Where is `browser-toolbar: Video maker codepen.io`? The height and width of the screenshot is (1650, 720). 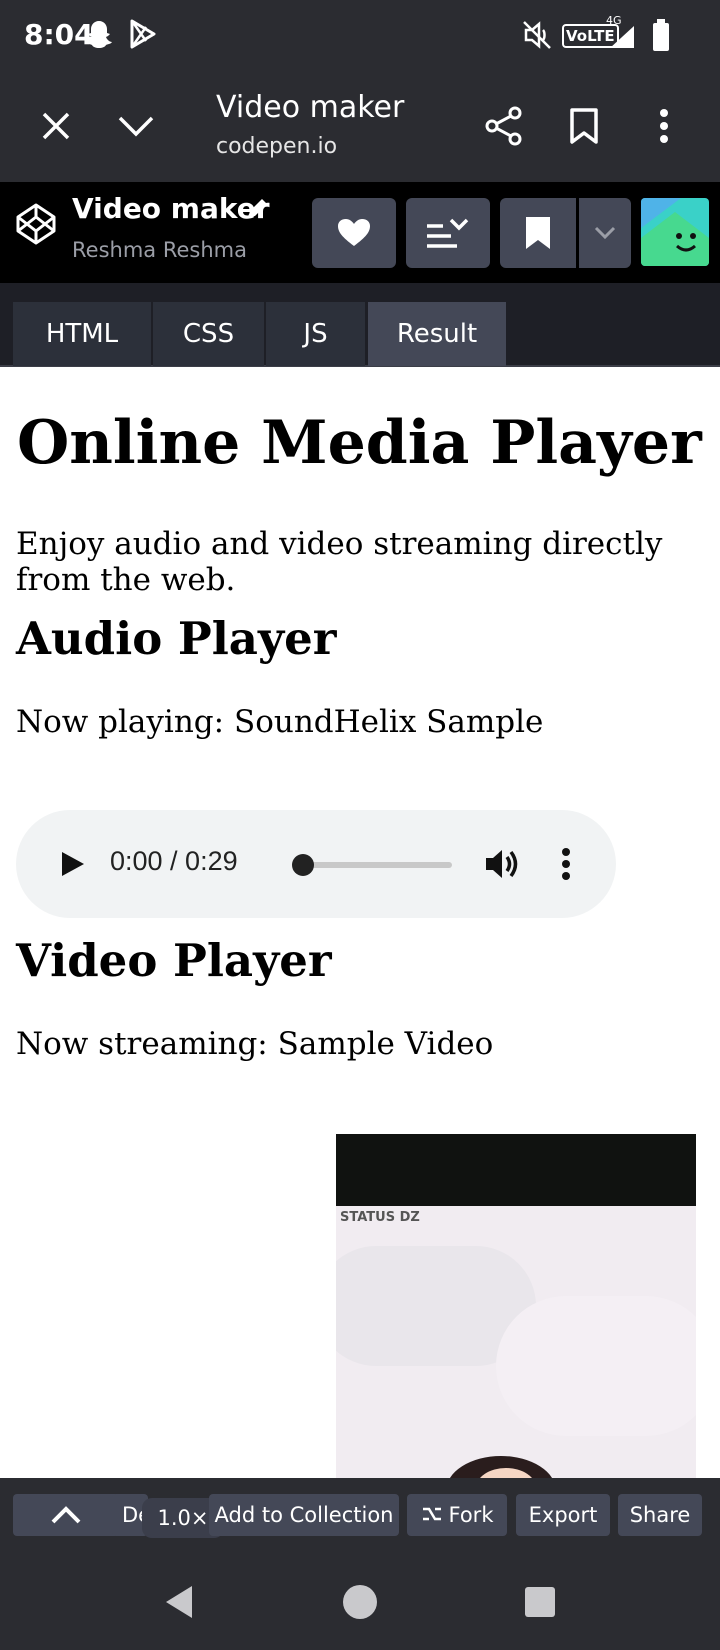 browser-toolbar: Video maker codepen.io is located at coordinates (360, 127).